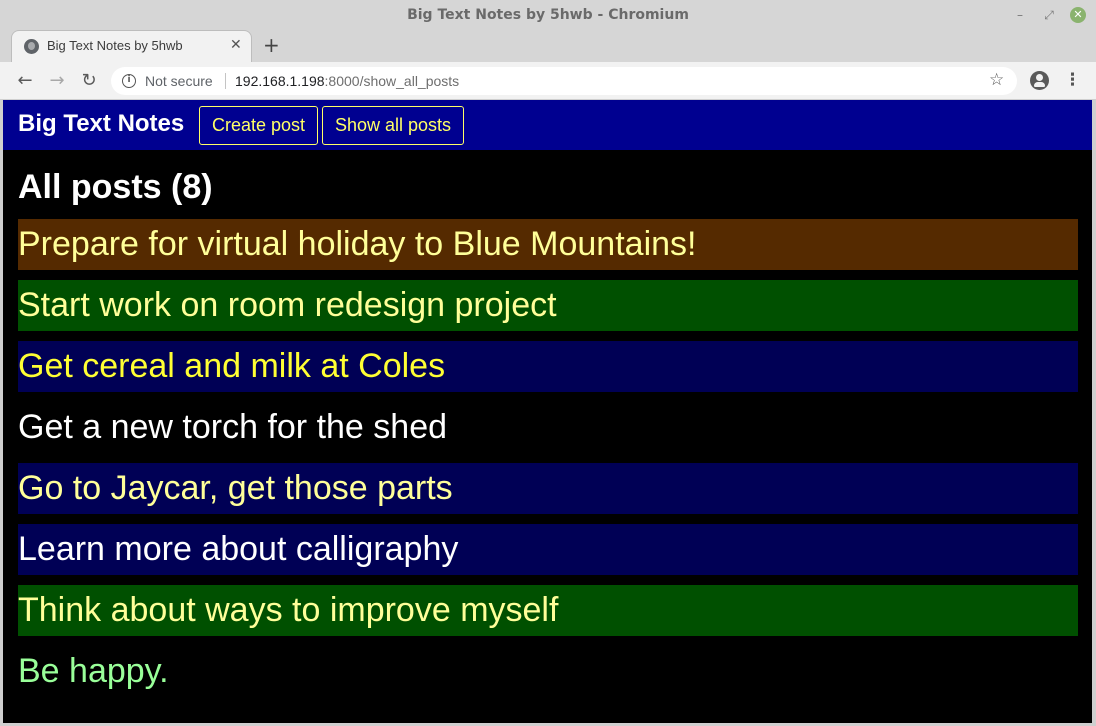  I want to click on post-item: Be happy., so click(548, 671).